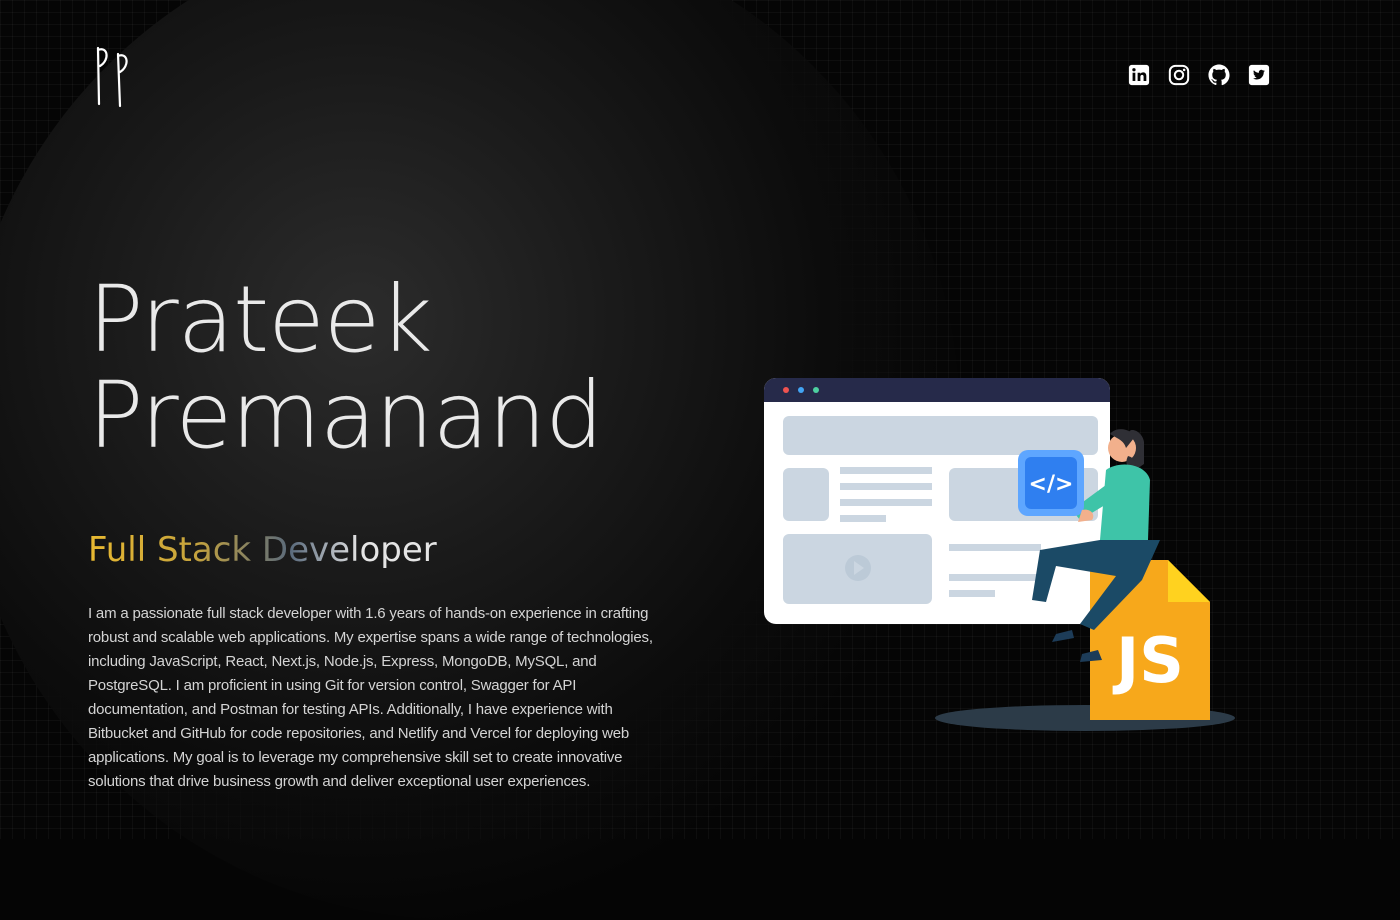 The height and width of the screenshot is (920, 1400). I want to click on hero-name: Prateek Premanand, so click(346, 367).